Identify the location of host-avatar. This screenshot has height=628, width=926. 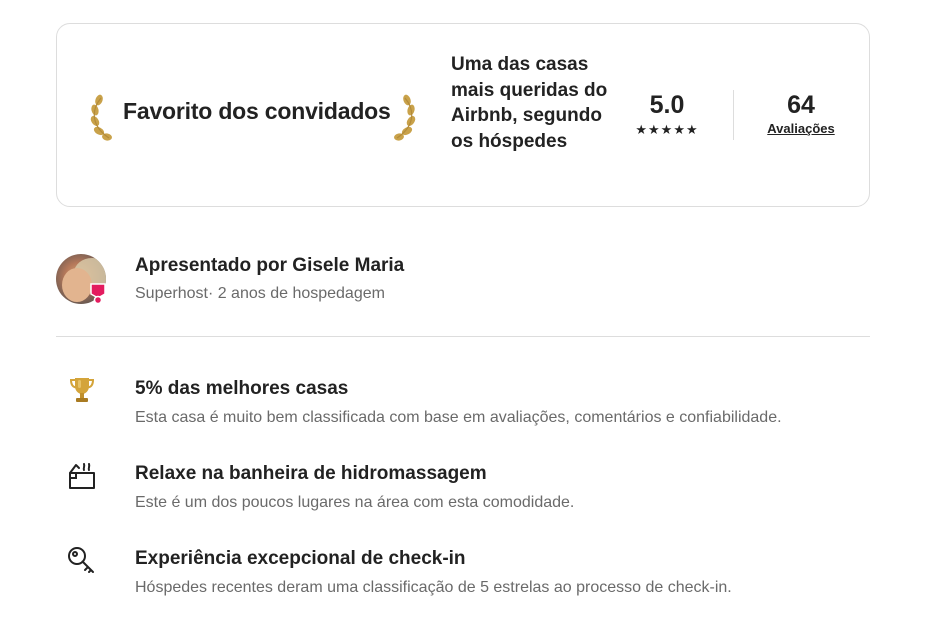
(81, 279).